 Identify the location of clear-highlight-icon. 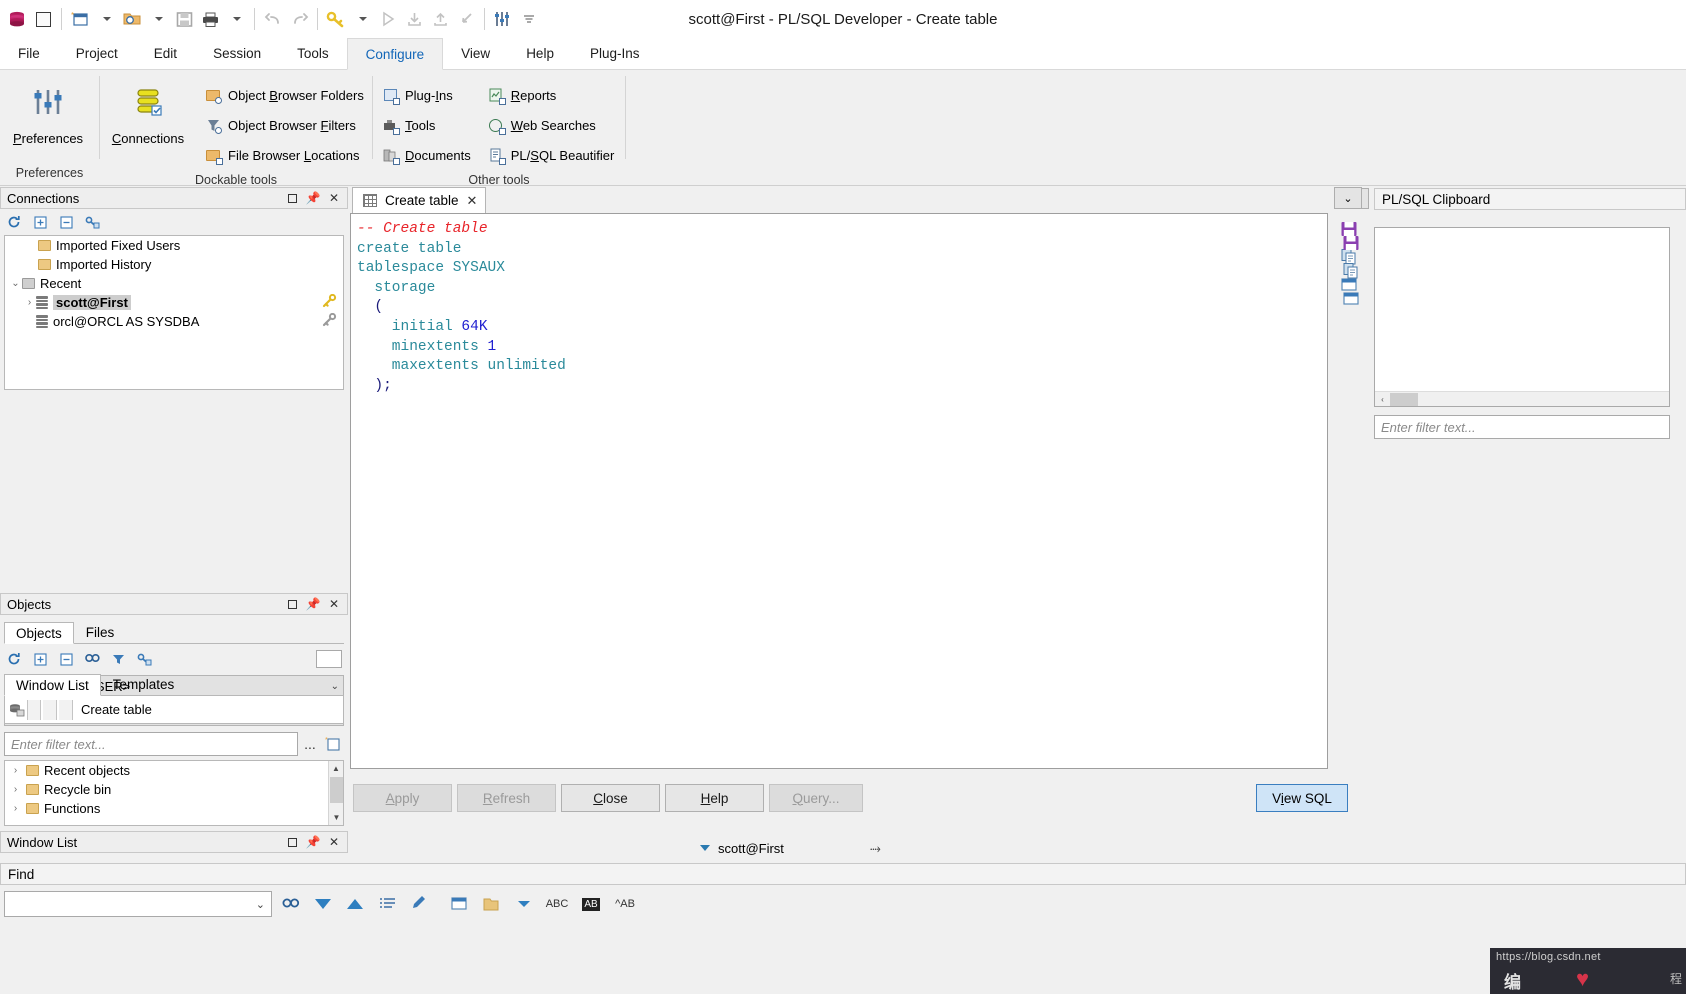
(419, 904).